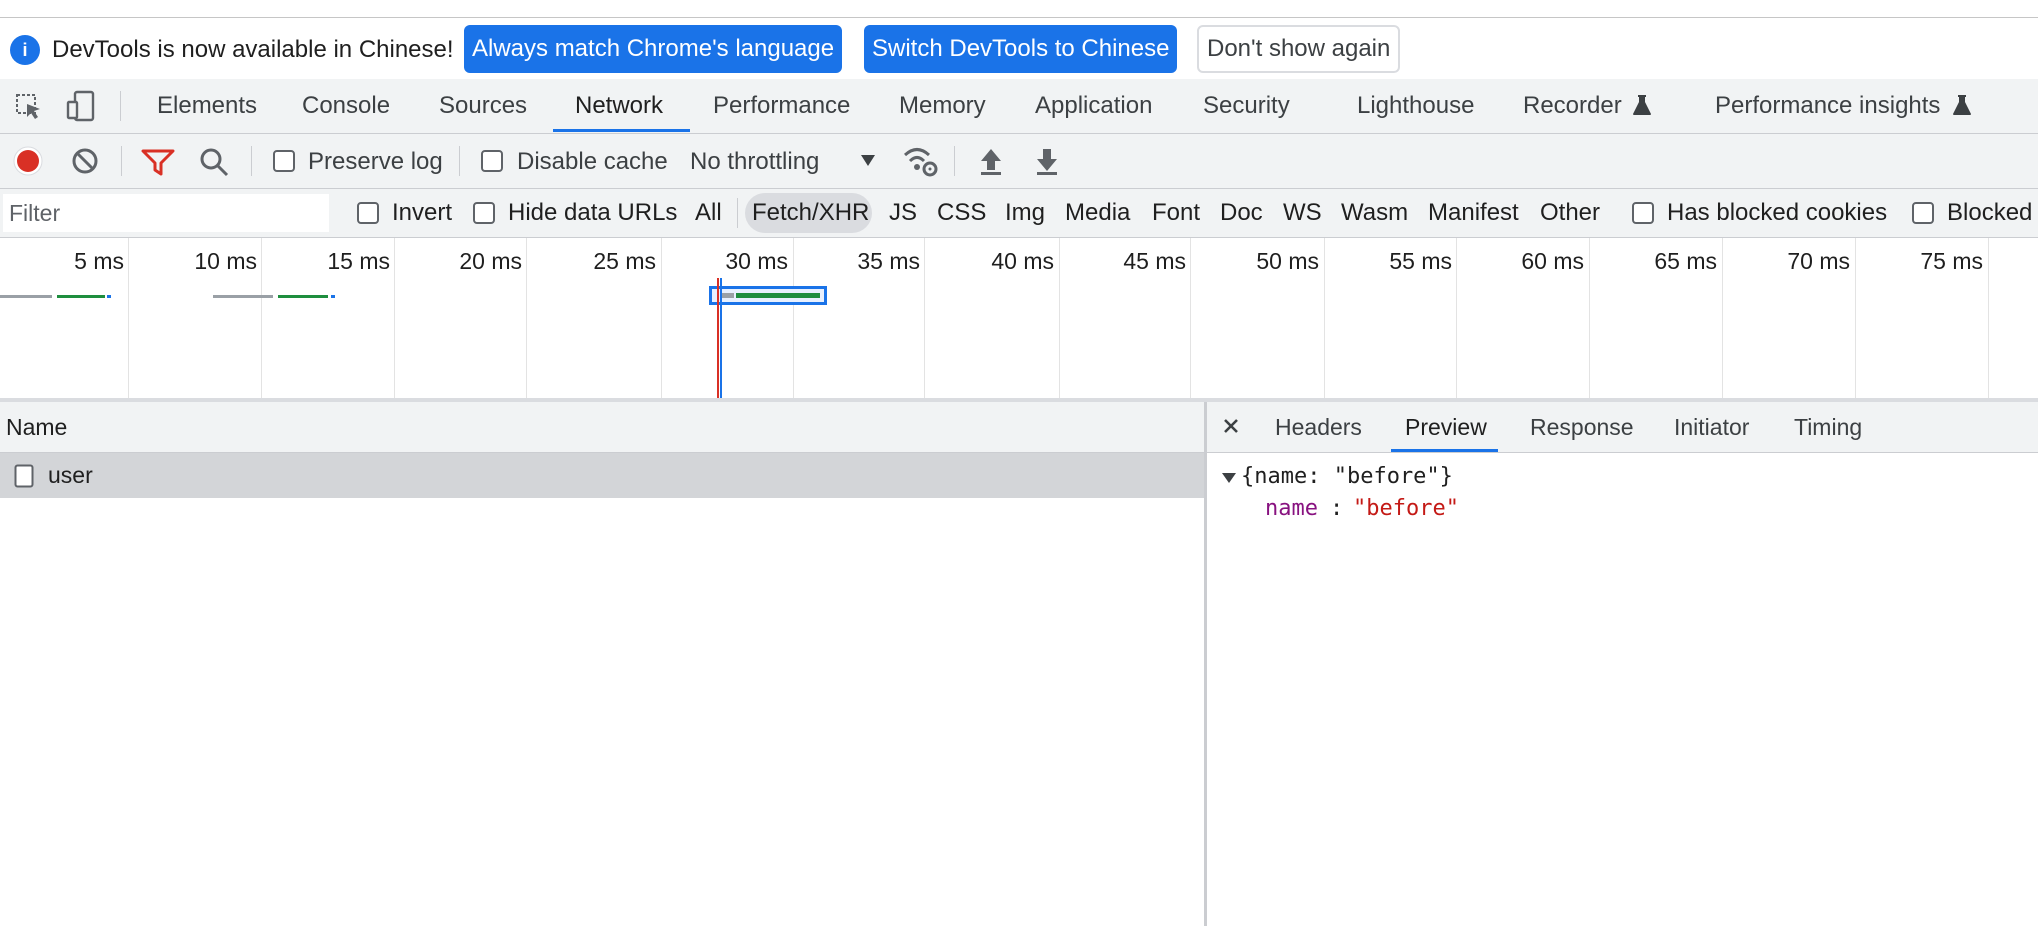 This screenshot has height=926, width=2038. Describe the element at coordinates (942, 106) in the screenshot. I see `tab-memory: Memory` at that location.